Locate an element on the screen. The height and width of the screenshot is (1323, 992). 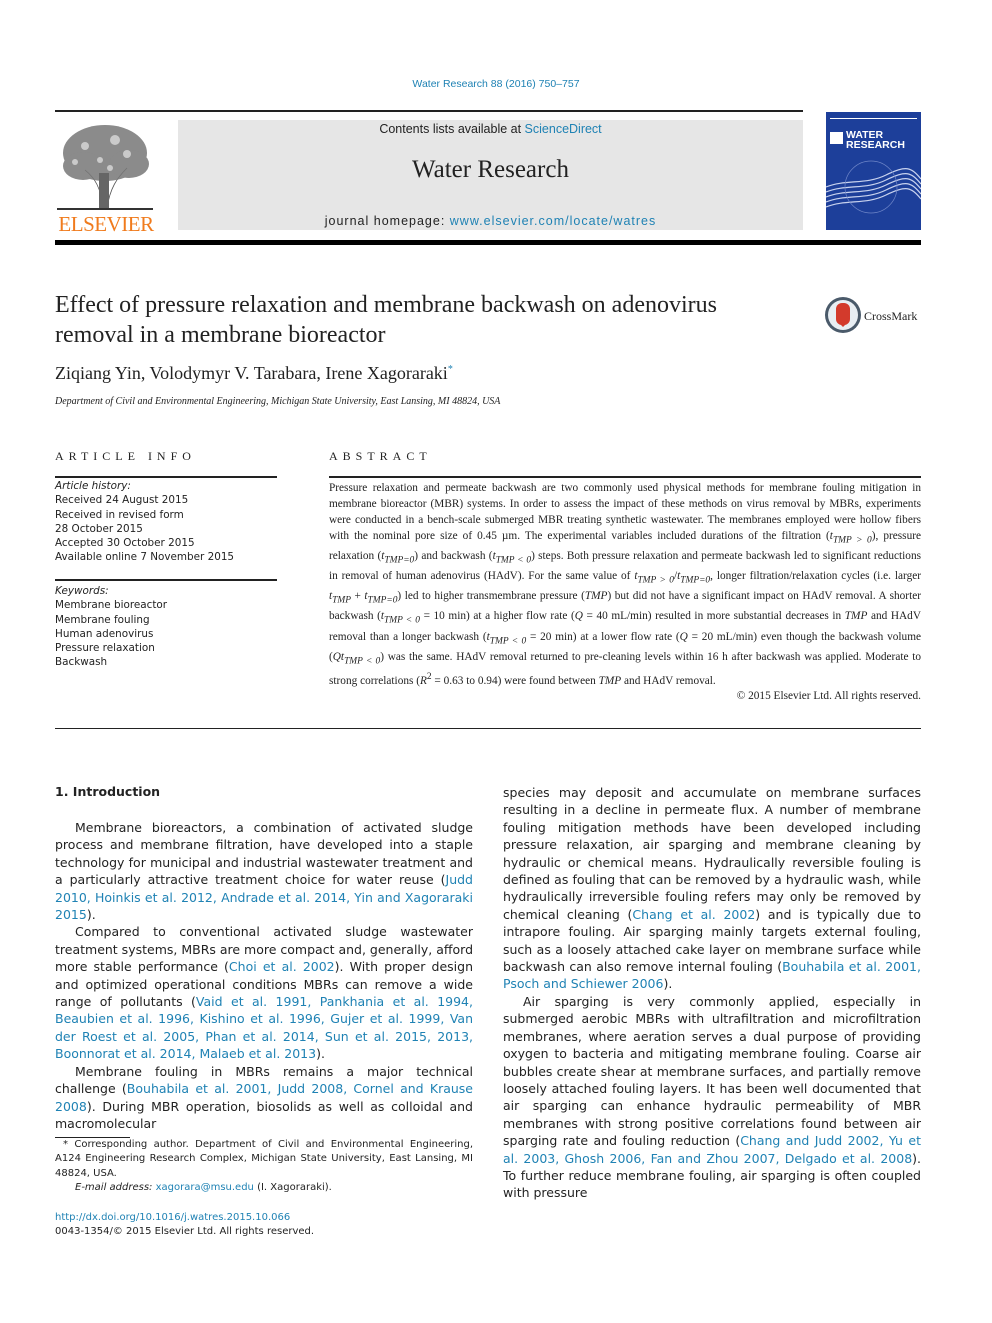
history-item: Accepted 30 October 2015 is located at coordinates (125, 543).